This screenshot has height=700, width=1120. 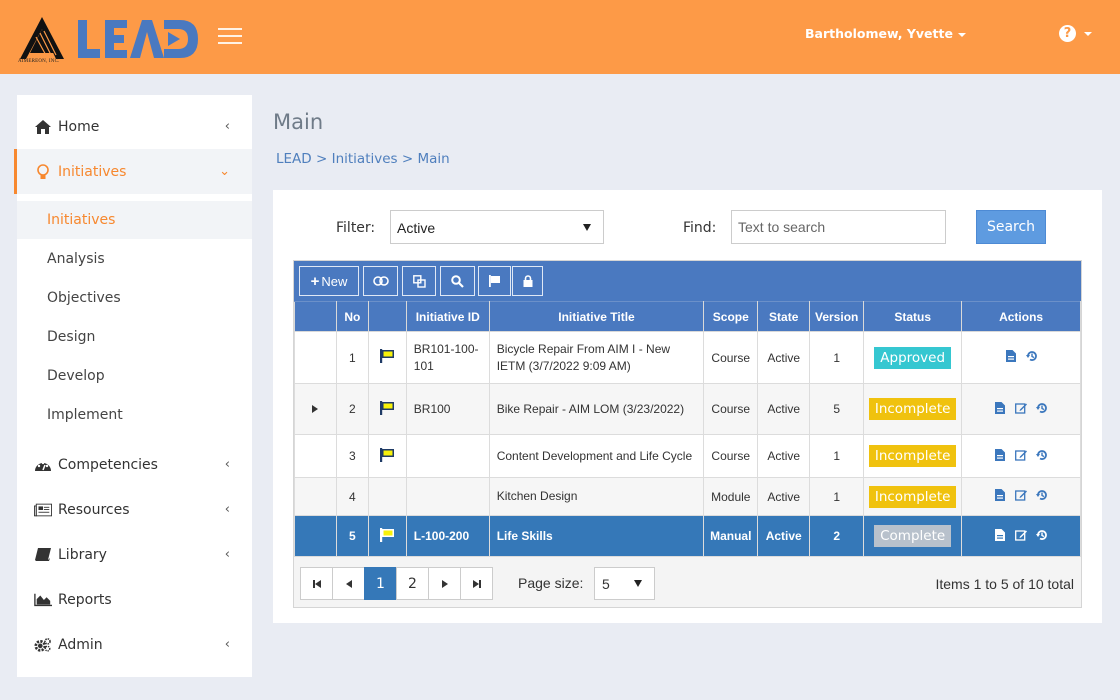 I want to click on first-page-button, so click(x=316, y=583).